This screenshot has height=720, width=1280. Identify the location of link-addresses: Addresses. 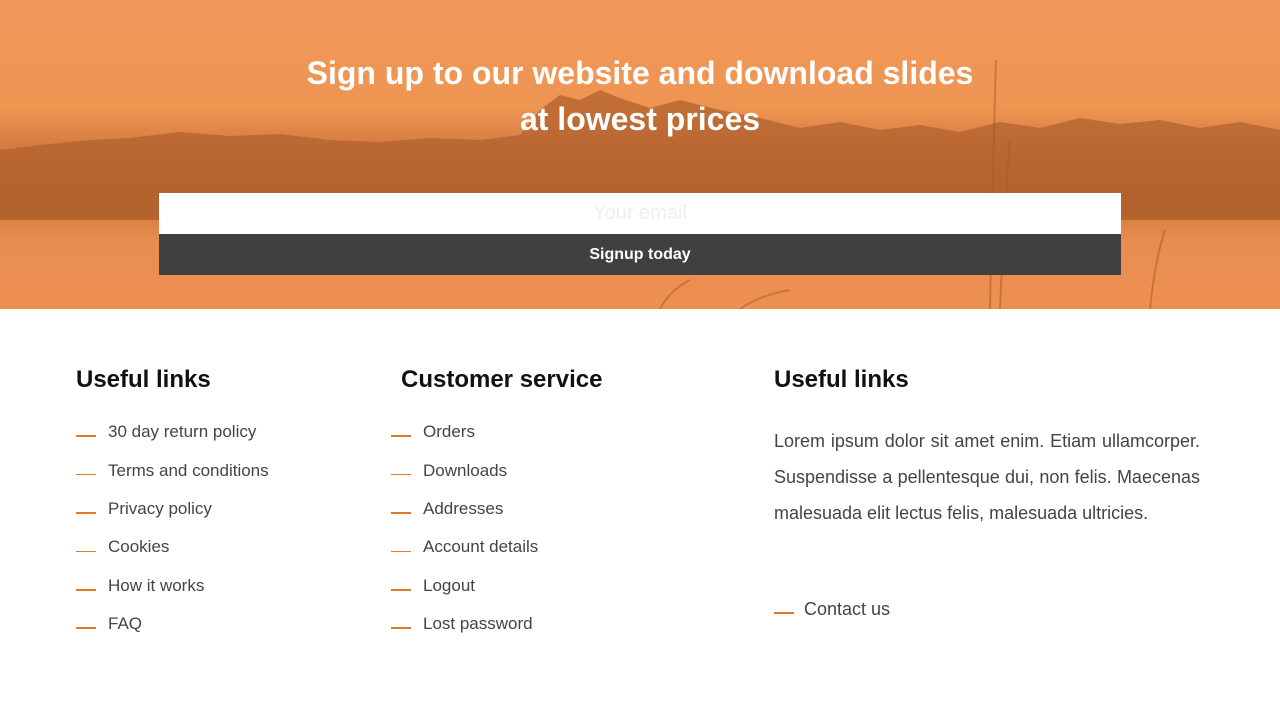
(463, 509).